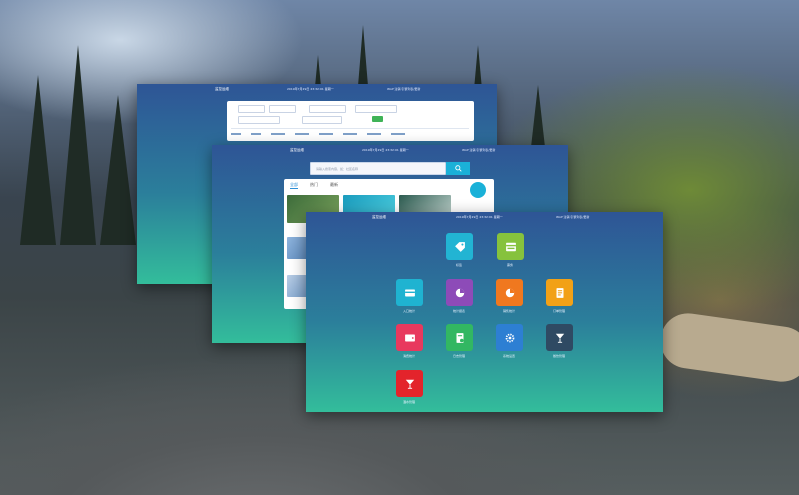 The height and width of the screenshot is (495, 799). I want to click on app-label: 日志管理, so click(458, 356).